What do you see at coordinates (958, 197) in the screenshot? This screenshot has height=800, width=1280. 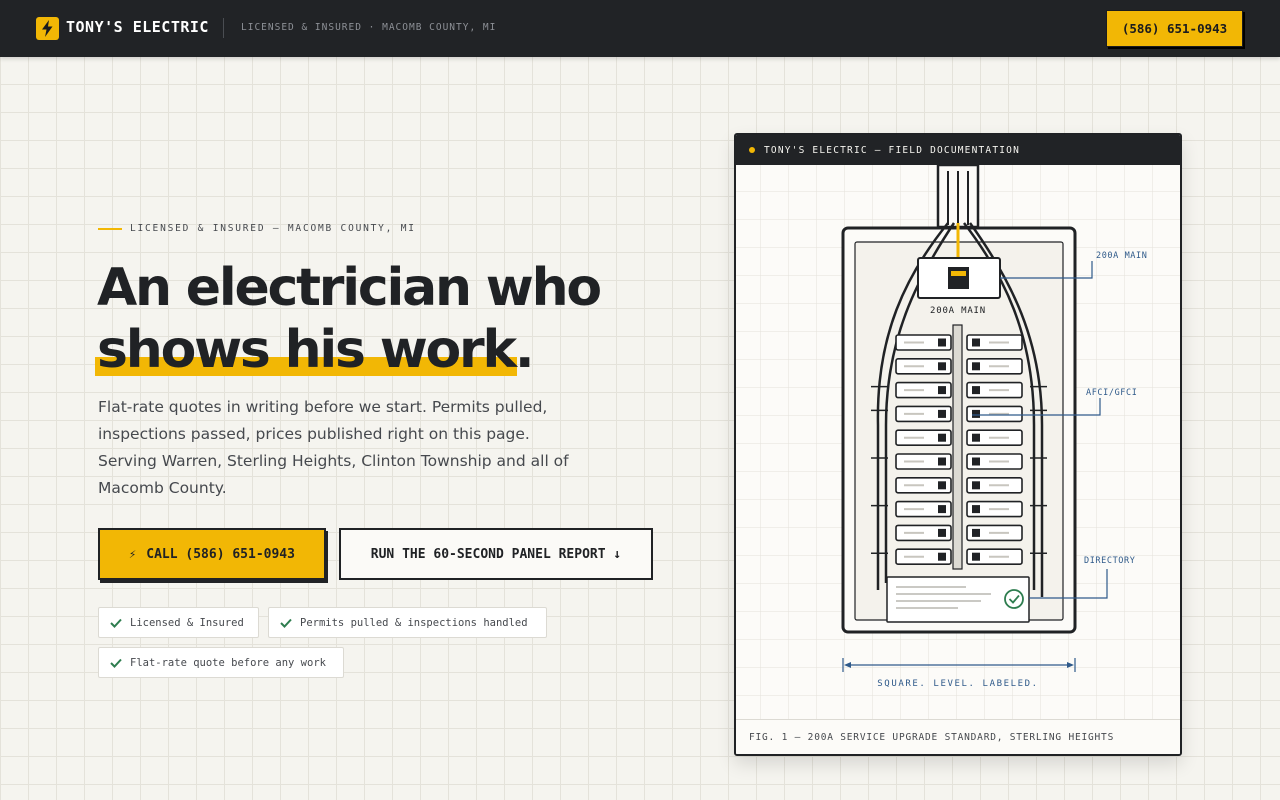 I see `service-conduit` at bounding box center [958, 197].